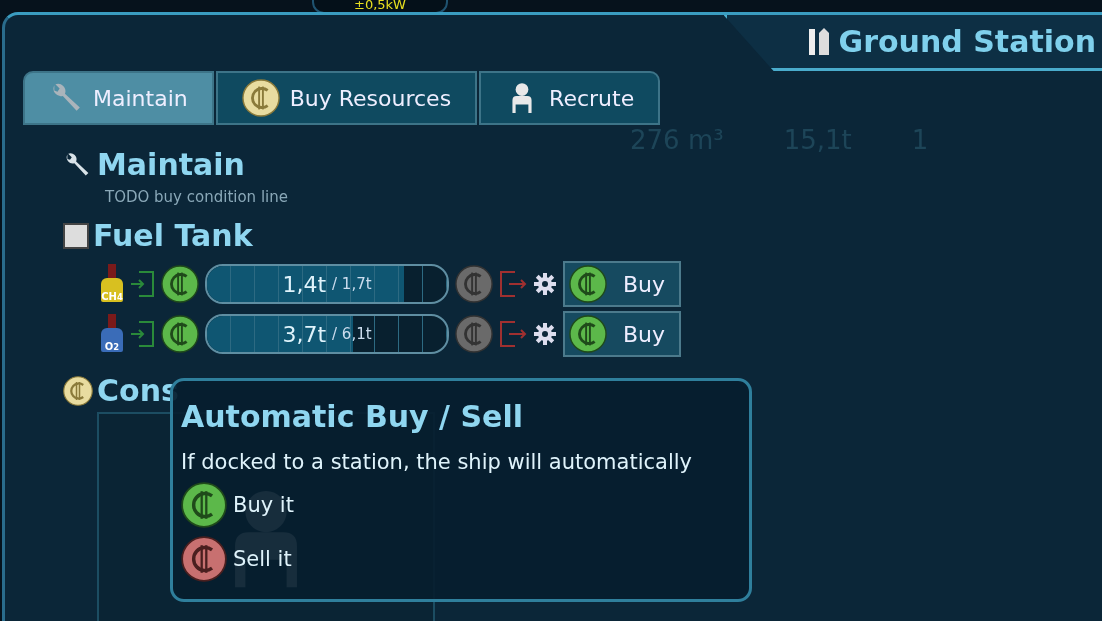  Describe the element at coordinates (570, 98) in the screenshot. I see `tab: Recrute` at that location.